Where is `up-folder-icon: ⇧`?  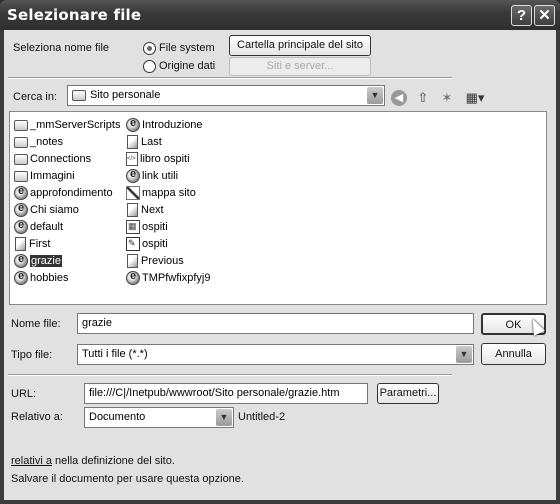 up-folder-icon: ⇧ is located at coordinates (423, 98).